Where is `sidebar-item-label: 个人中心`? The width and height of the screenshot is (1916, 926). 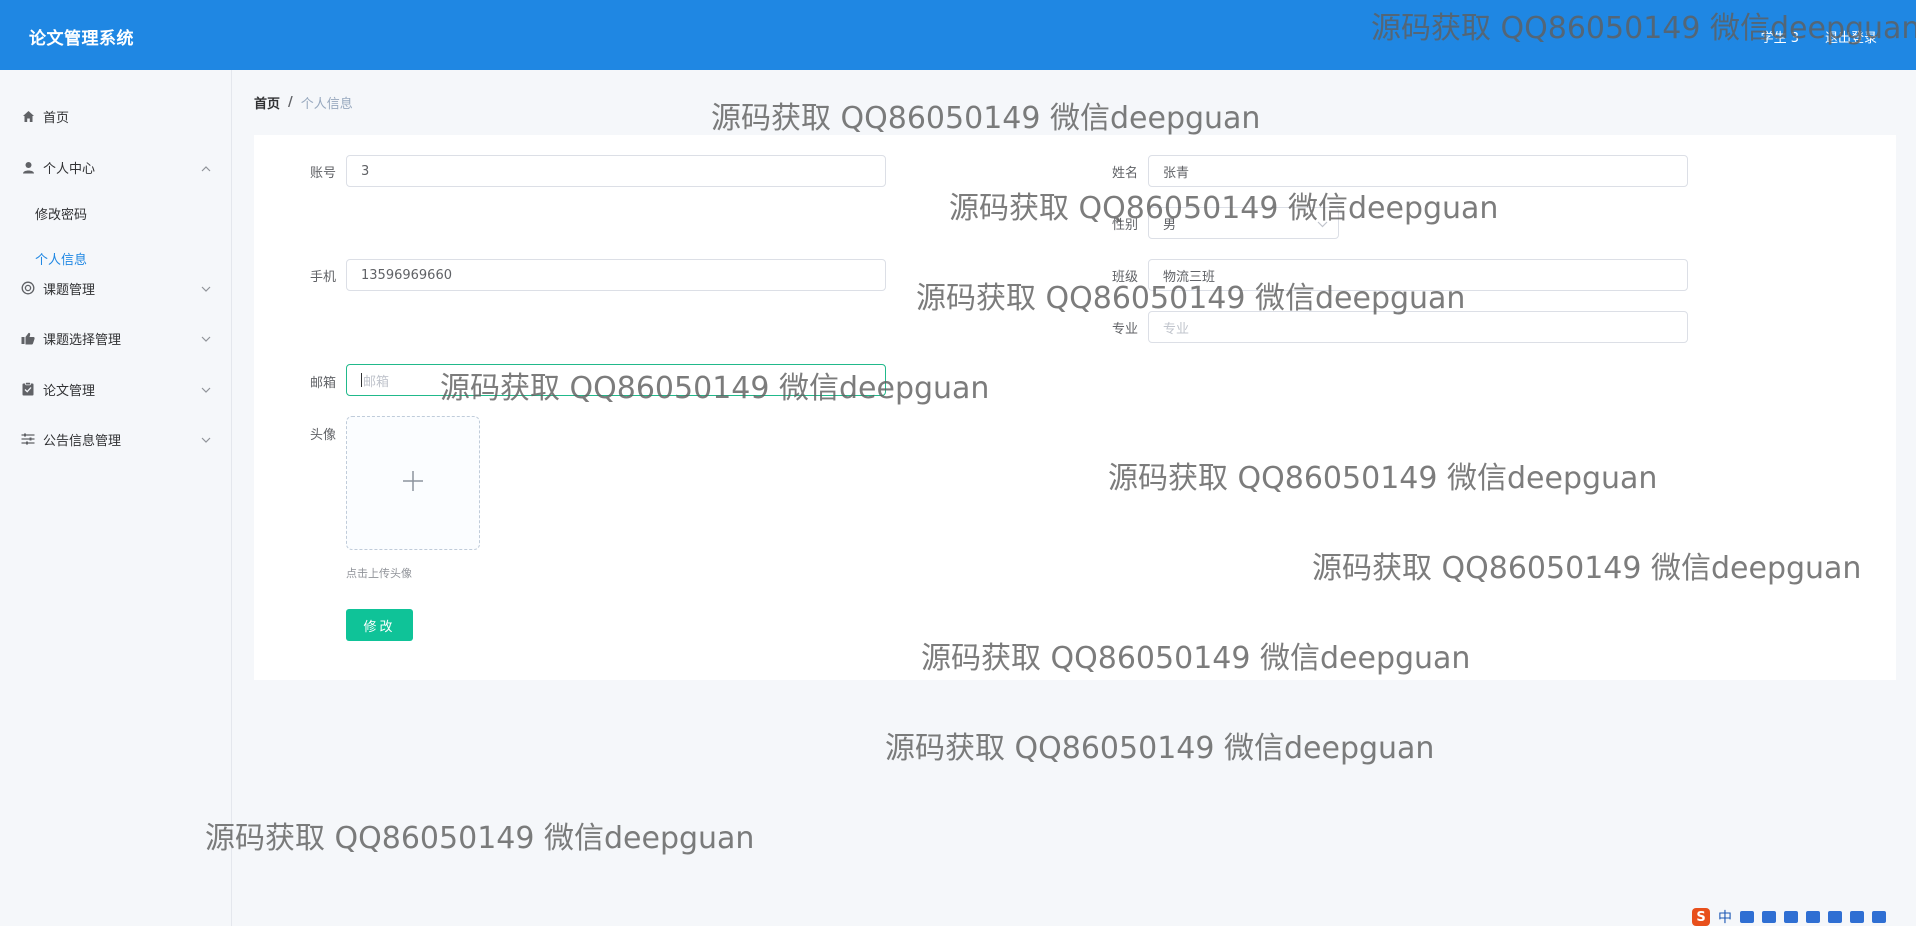 sidebar-item-label: 个人中心 is located at coordinates (69, 169).